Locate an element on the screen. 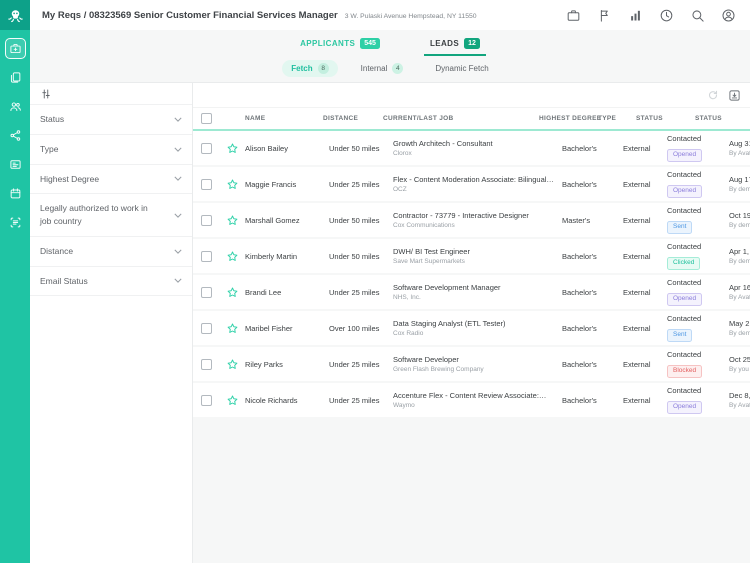 The image size is (750, 563). column-header-type: TYPE is located at coordinates (617, 118).